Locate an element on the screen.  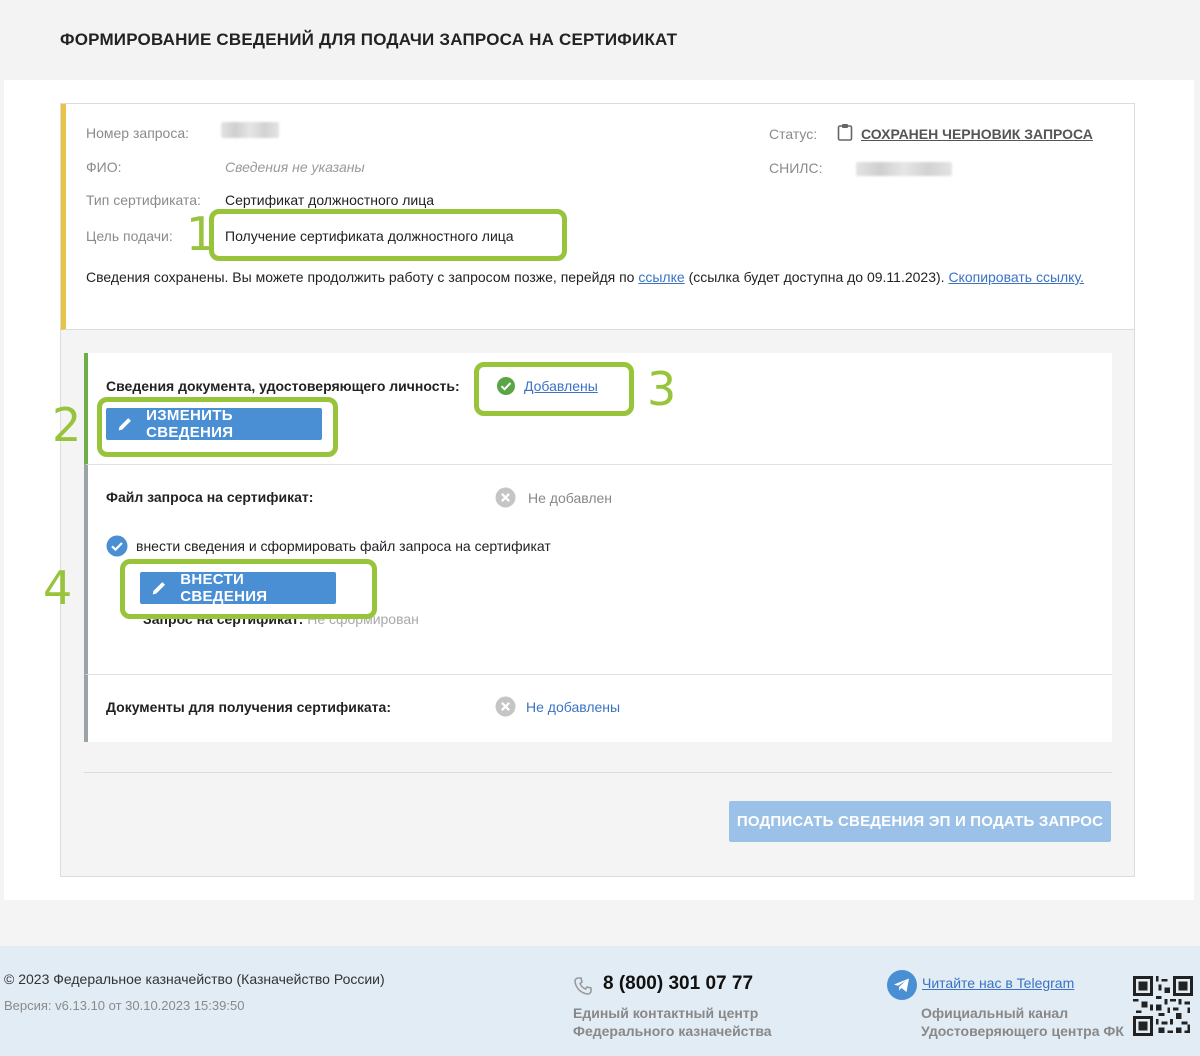
status-label: Статус: is located at coordinates (793, 134).